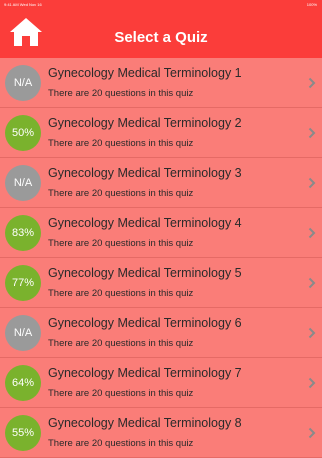  I want to click on quiz-title: Gynecology Medical Terminology 4, so click(145, 223).